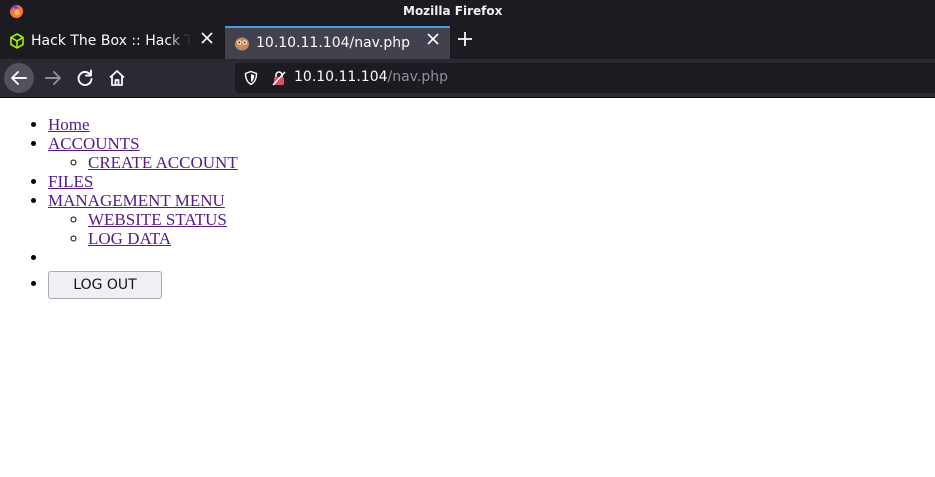 This screenshot has width=935, height=477. What do you see at coordinates (129, 238) in the screenshot?
I see `log-data-link: LOG DATA` at bounding box center [129, 238].